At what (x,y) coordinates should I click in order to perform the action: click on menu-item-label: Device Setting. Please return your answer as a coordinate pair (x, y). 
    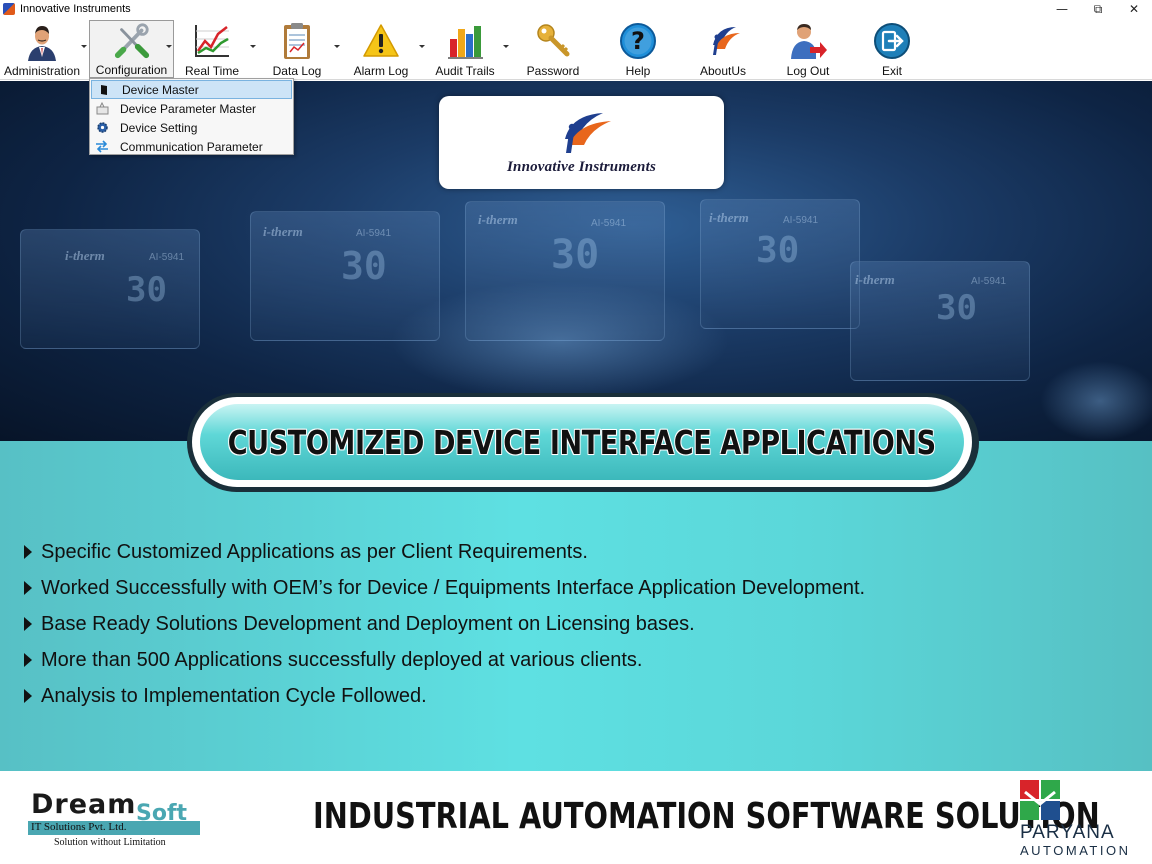
    Looking at the image, I should click on (159, 127).